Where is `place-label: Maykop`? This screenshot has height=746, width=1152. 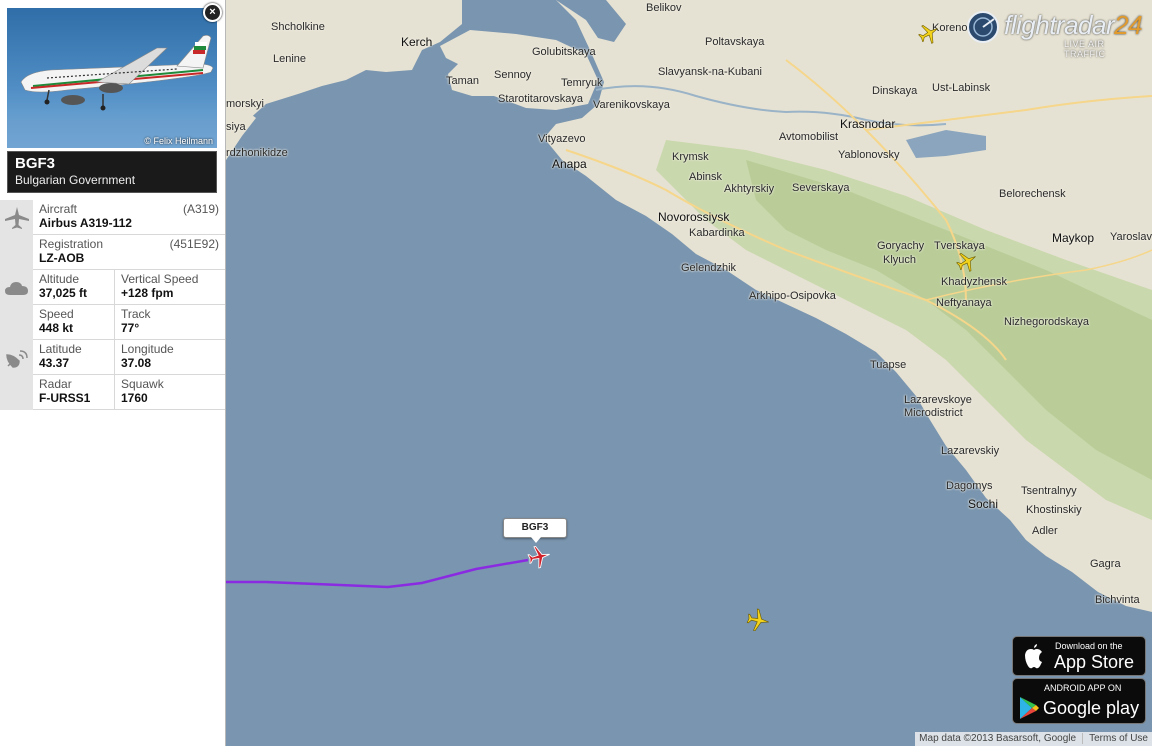 place-label: Maykop is located at coordinates (1073, 238).